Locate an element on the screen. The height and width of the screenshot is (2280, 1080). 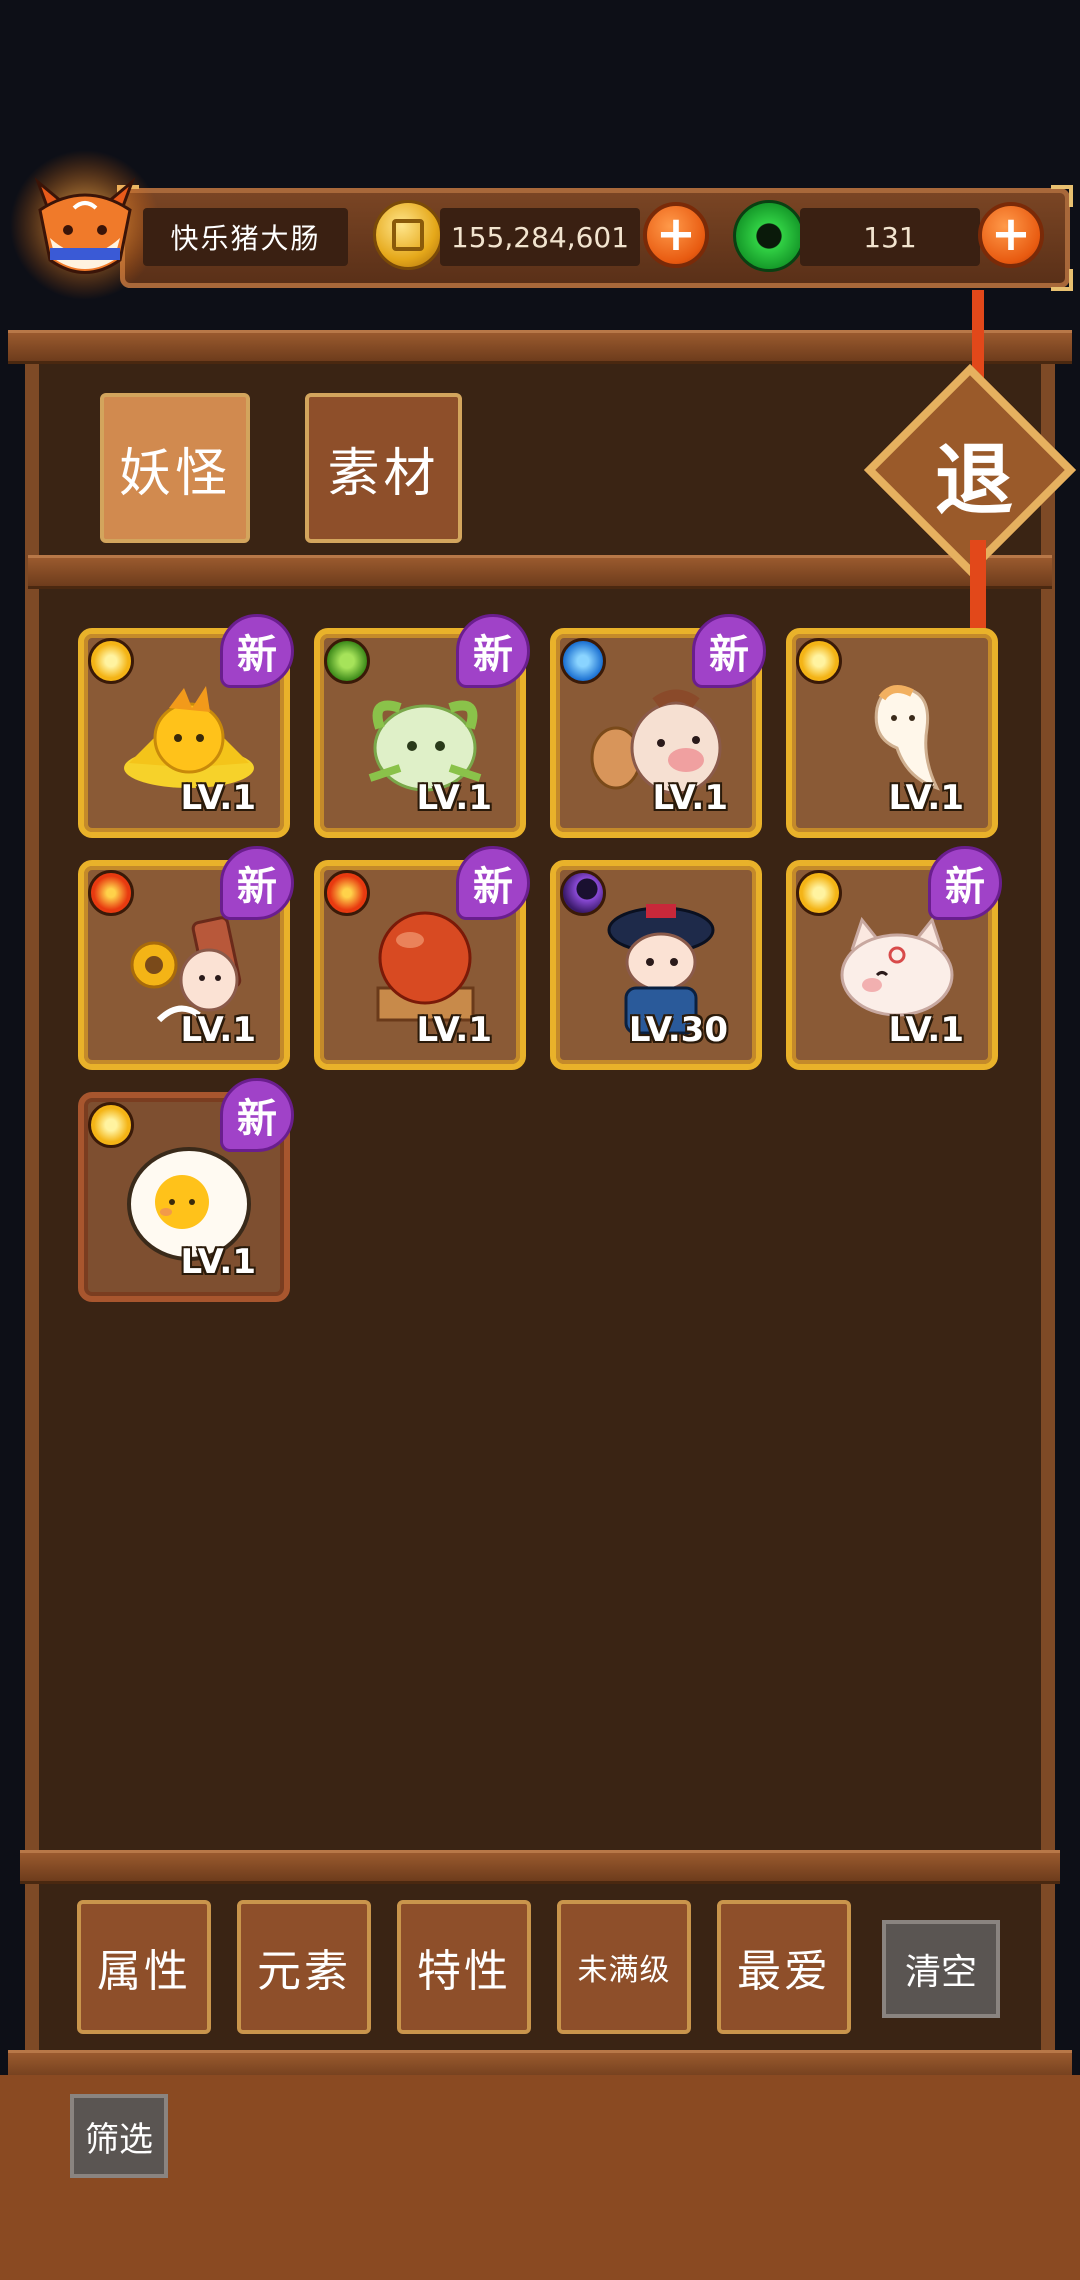
add-coins-button: + is located at coordinates (676, 235).